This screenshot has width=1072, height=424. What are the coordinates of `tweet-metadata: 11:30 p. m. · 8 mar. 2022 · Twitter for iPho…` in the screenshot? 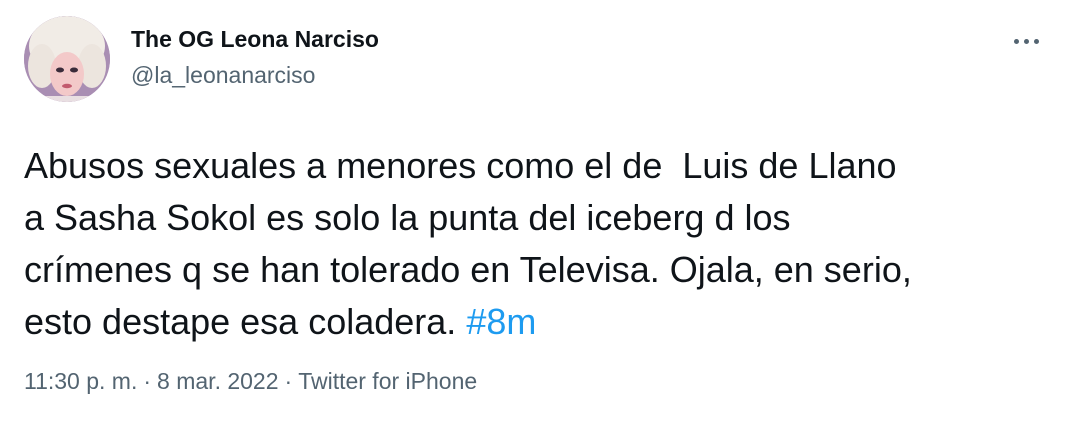 It's located at (250, 381).